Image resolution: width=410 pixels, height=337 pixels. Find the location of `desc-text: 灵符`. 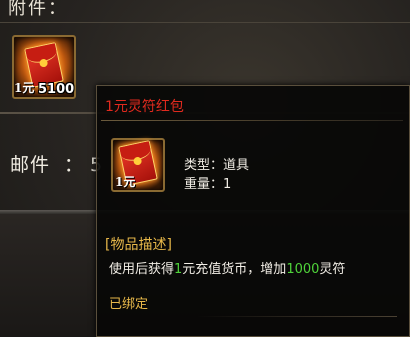

desc-text: 灵符 is located at coordinates (332, 269).